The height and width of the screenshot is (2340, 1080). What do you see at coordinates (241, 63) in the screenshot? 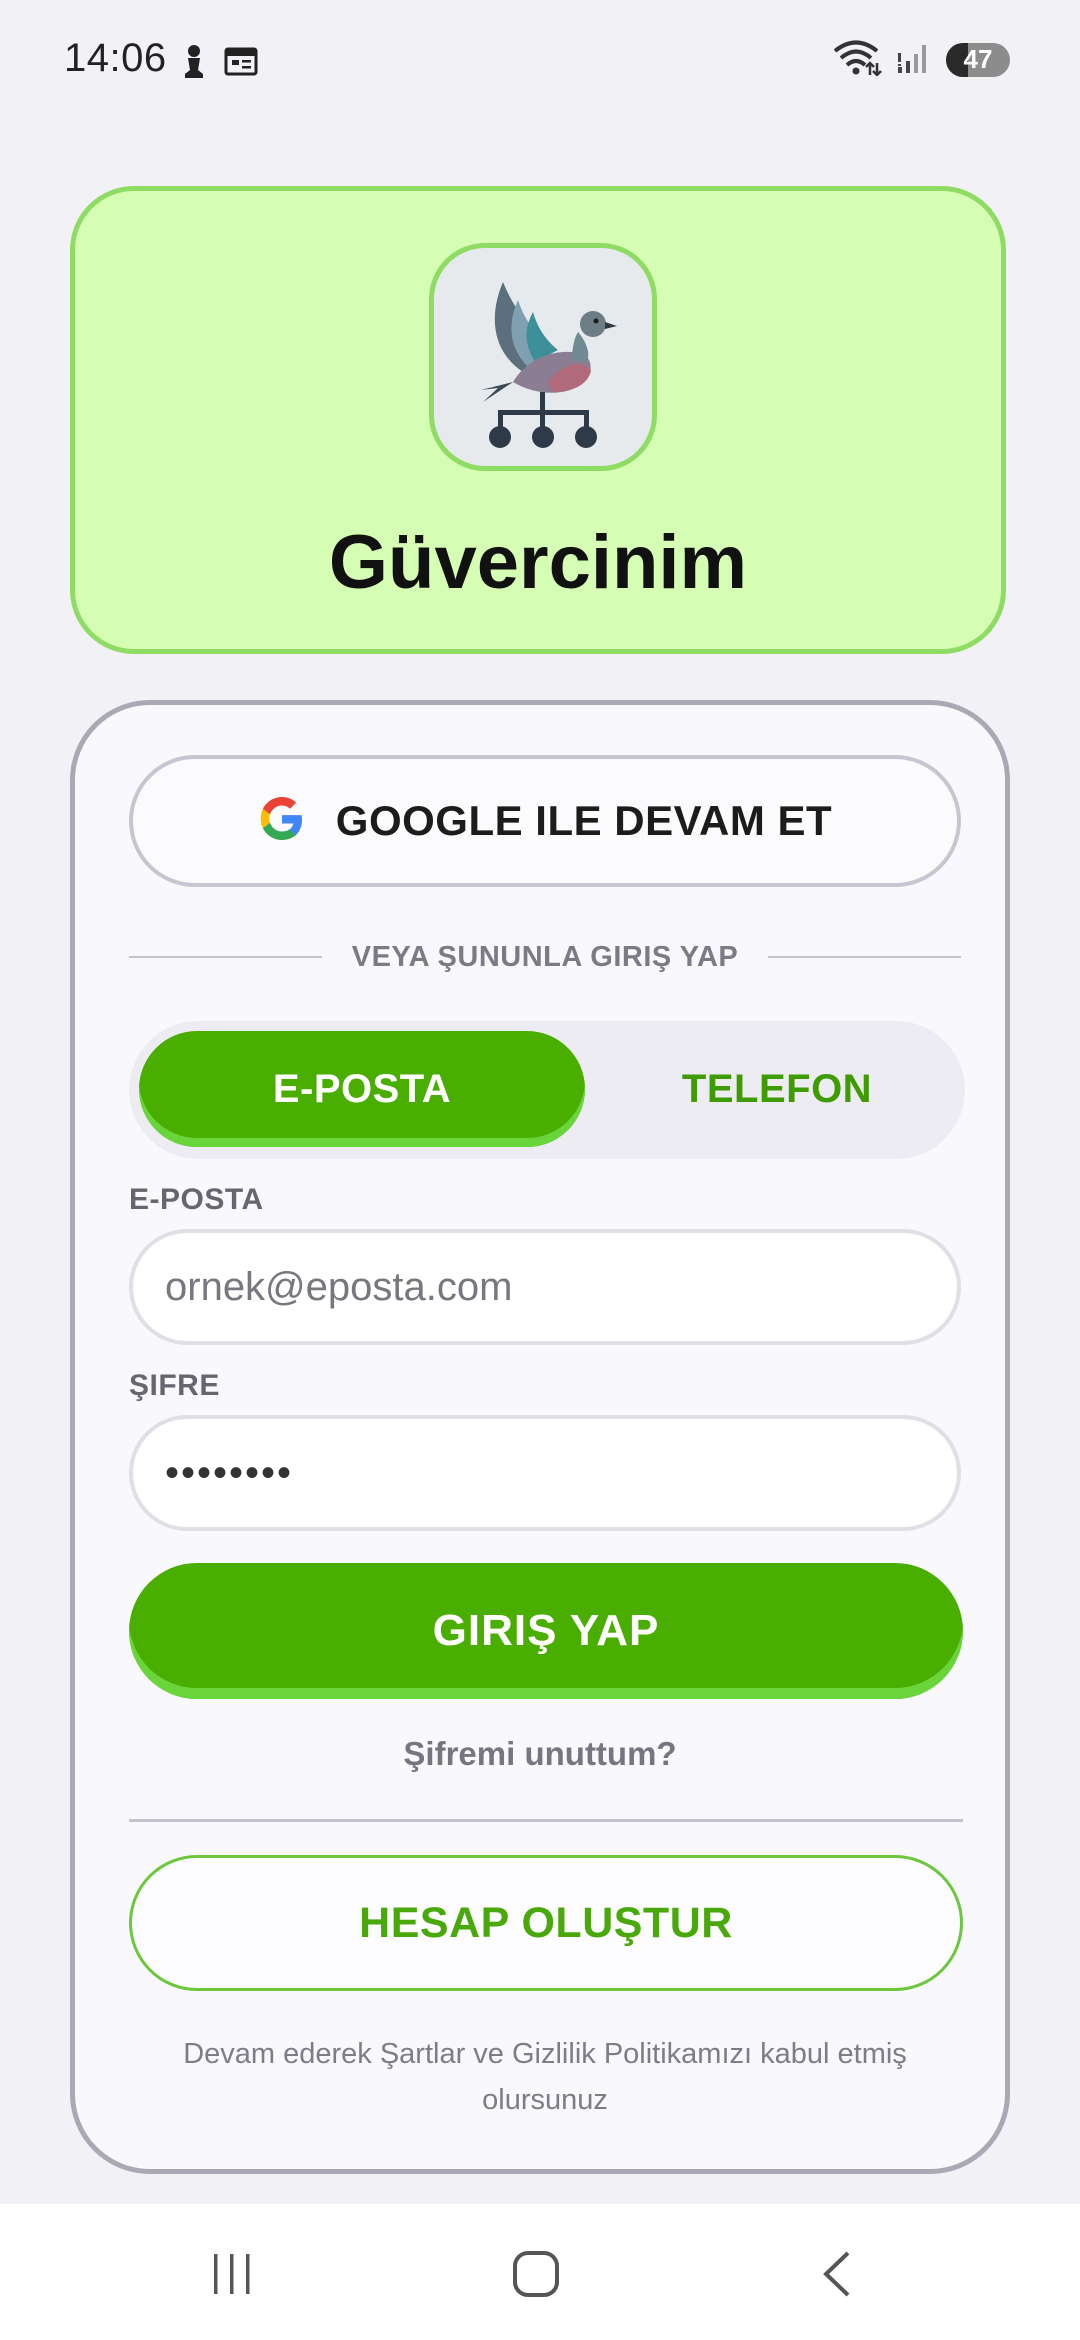
I see `calendar-icon` at bounding box center [241, 63].